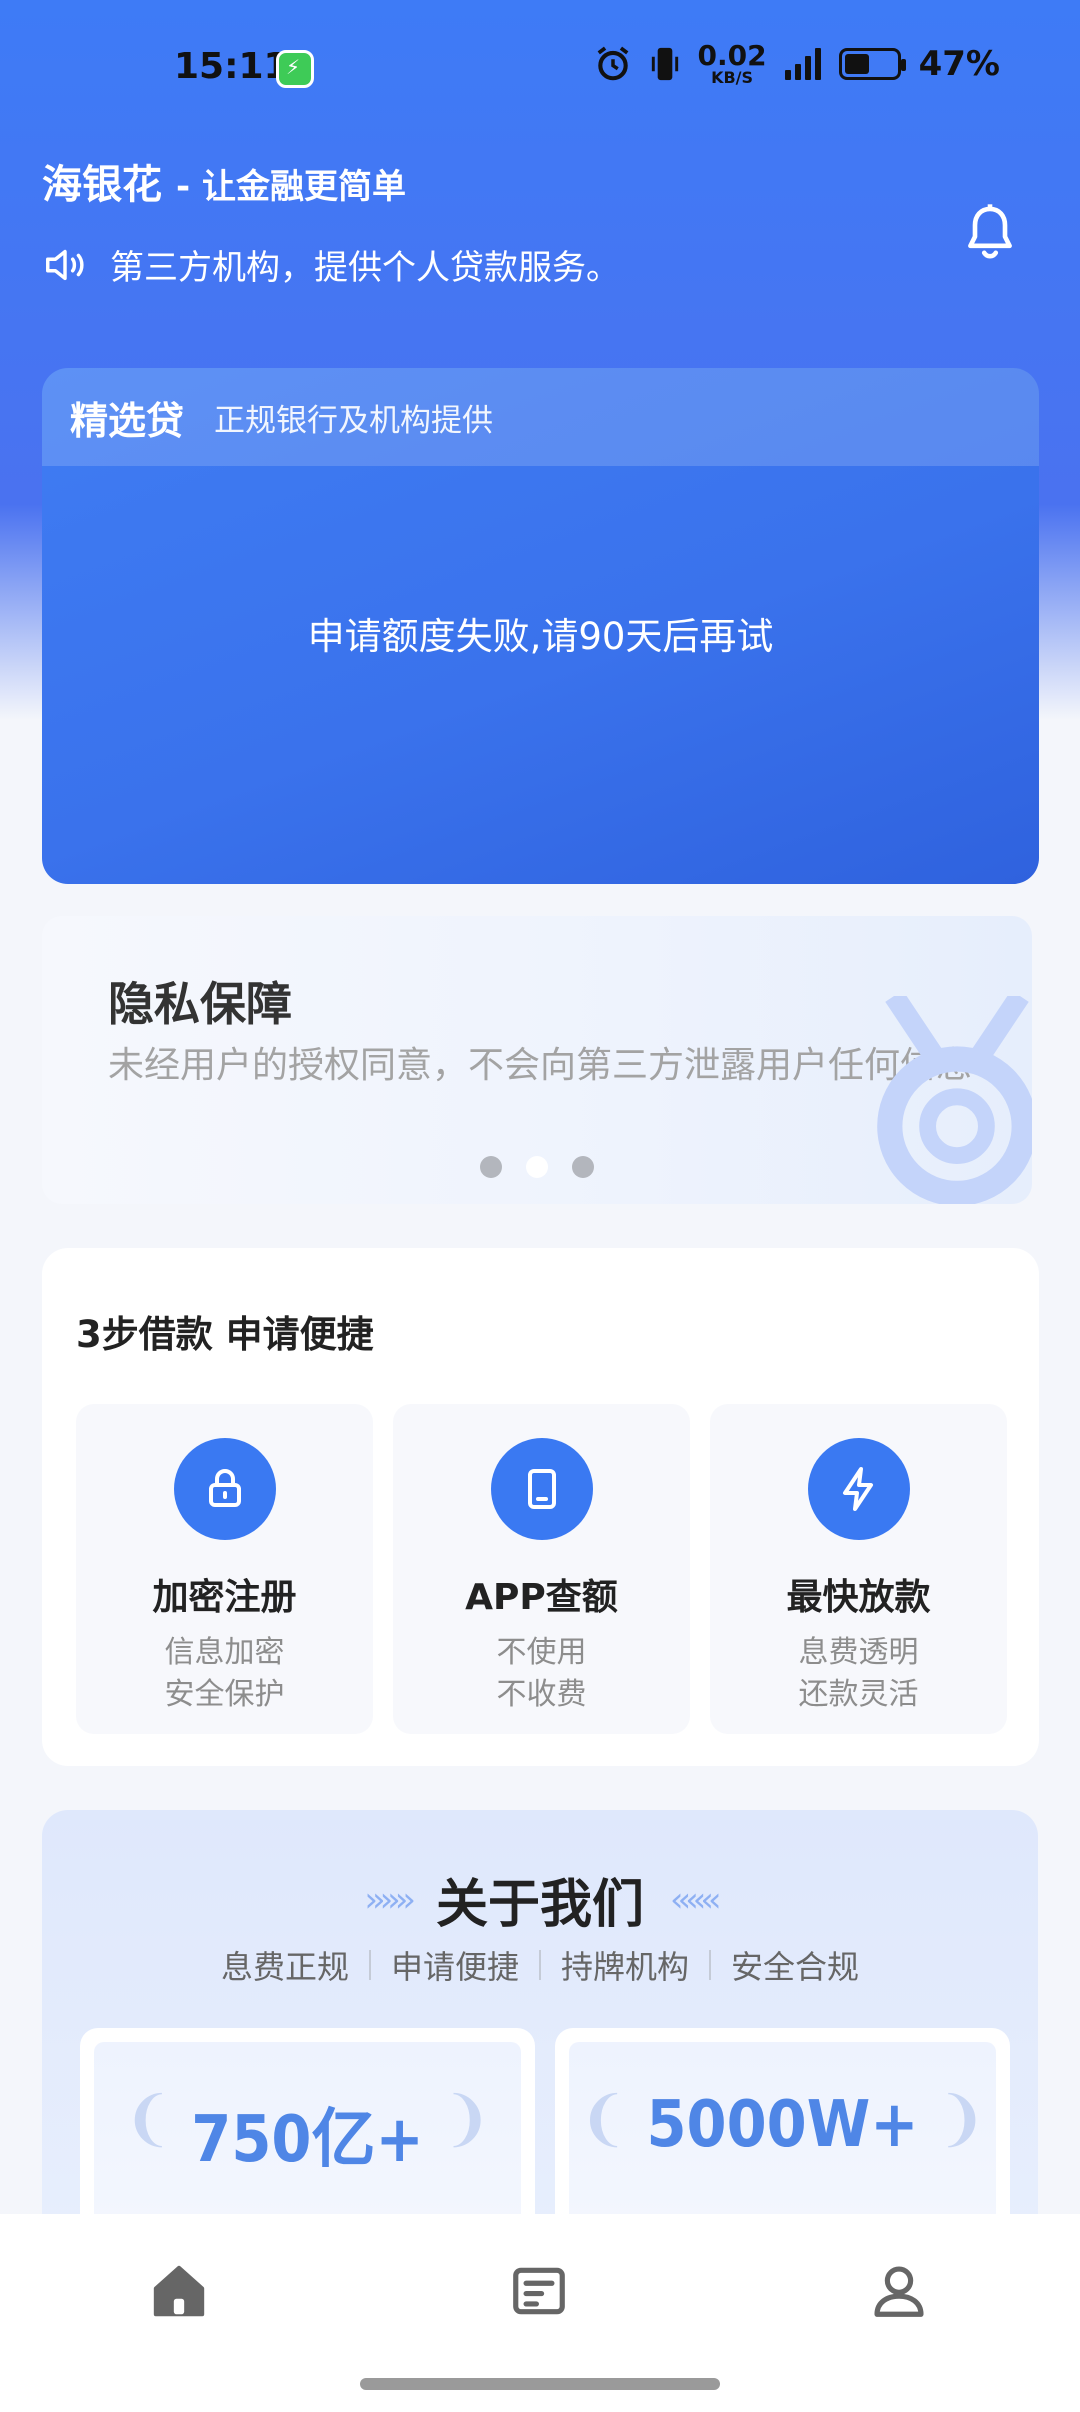 The height and width of the screenshot is (2412, 1080). What do you see at coordinates (858, 1597) in the screenshot?
I see `step-name: 最快放款` at bounding box center [858, 1597].